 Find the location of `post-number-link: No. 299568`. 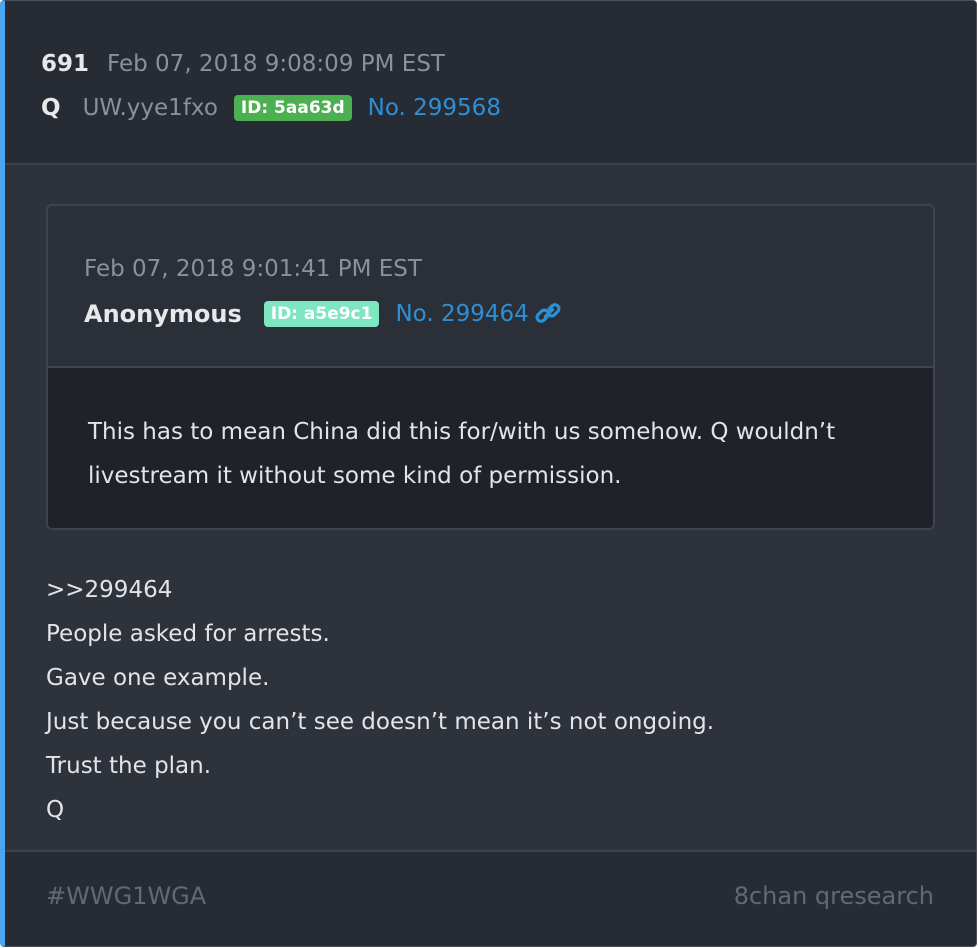

post-number-link: No. 299568 is located at coordinates (434, 108).